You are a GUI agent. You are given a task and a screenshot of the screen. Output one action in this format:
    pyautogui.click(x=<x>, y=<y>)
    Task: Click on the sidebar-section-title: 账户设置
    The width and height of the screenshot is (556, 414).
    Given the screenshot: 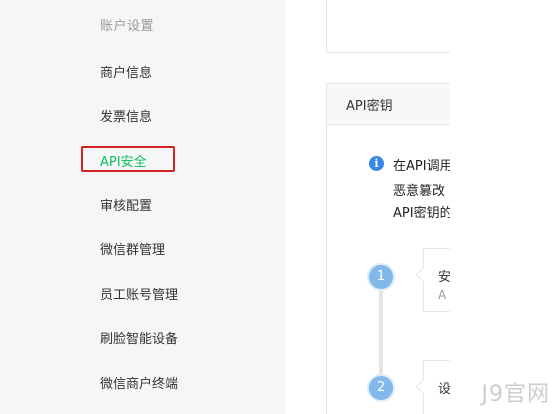 What is the action you would take?
    pyautogui.click(x=127, y=26)
    